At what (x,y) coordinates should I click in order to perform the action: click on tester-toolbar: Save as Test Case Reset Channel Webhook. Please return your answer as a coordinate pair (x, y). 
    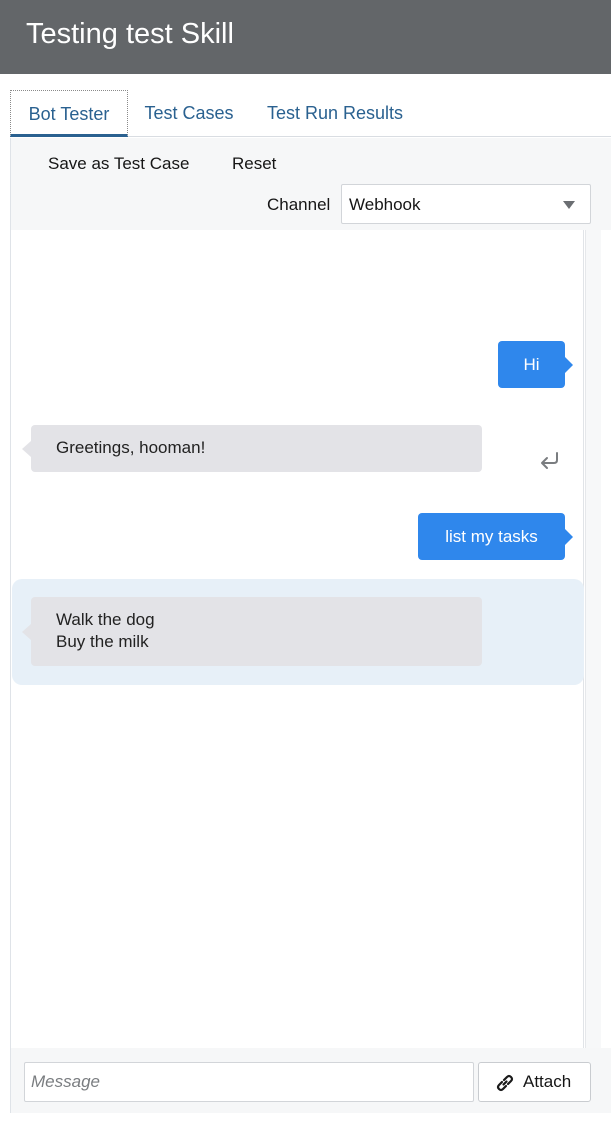
    Looking at the image, I should click on (311, 184).